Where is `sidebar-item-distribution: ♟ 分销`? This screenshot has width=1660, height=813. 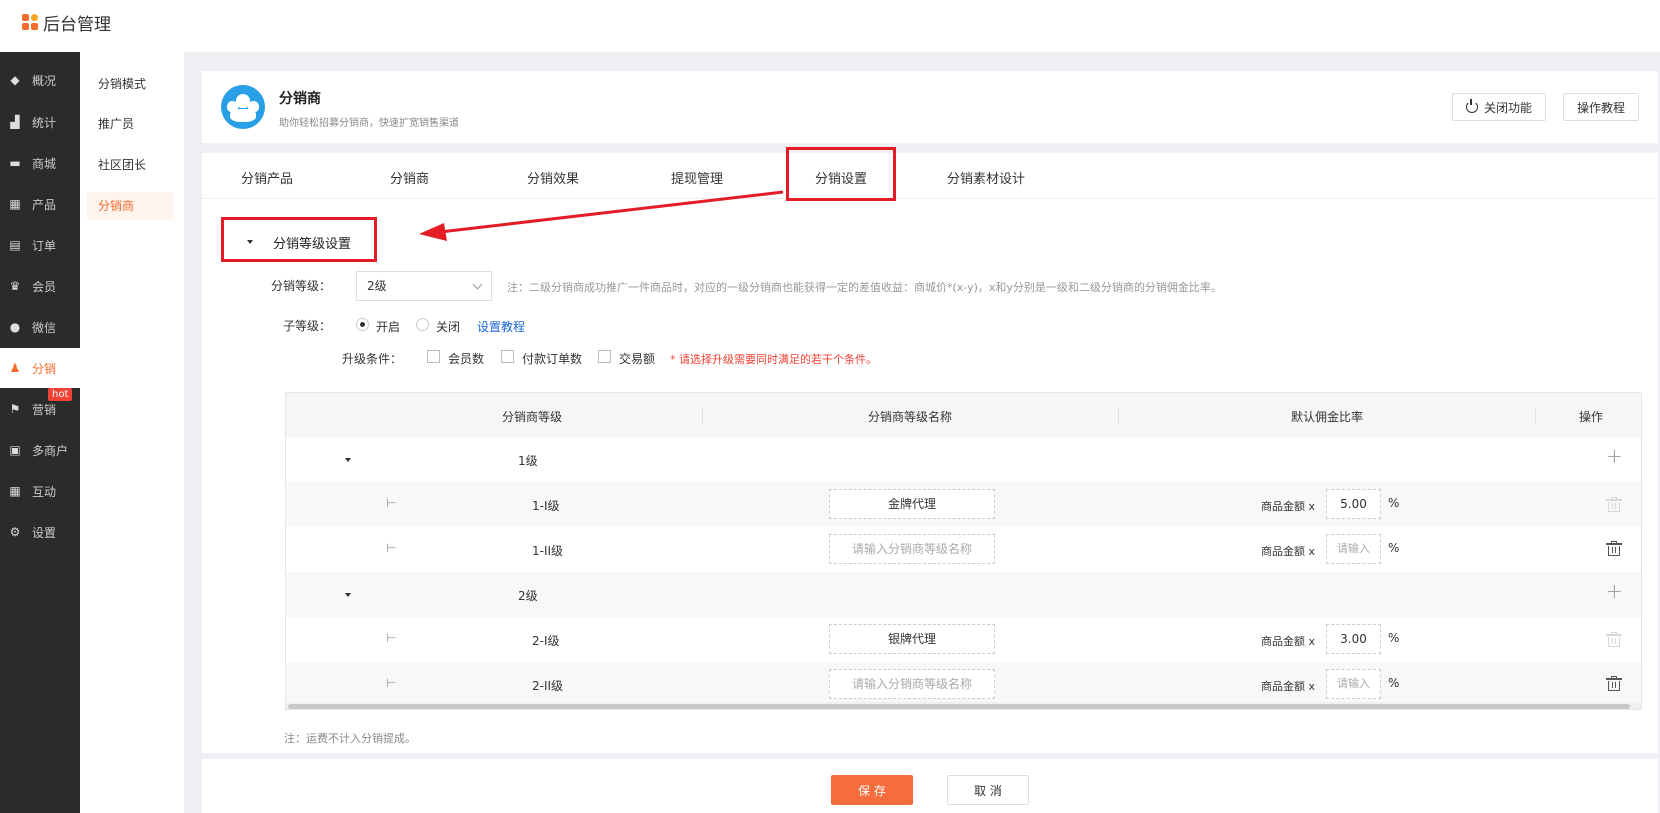
sidebar-item-distribution: ♟ 分销 is located at coordinates (40, 368).